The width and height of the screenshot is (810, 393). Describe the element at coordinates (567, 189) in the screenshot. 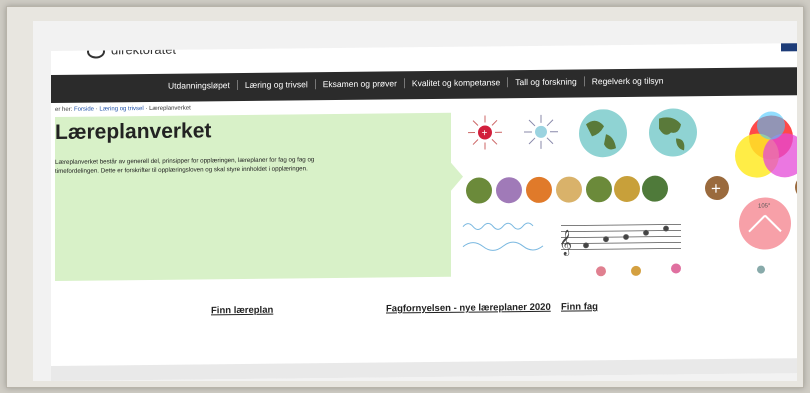

I see `nature-icons-row` at that location.